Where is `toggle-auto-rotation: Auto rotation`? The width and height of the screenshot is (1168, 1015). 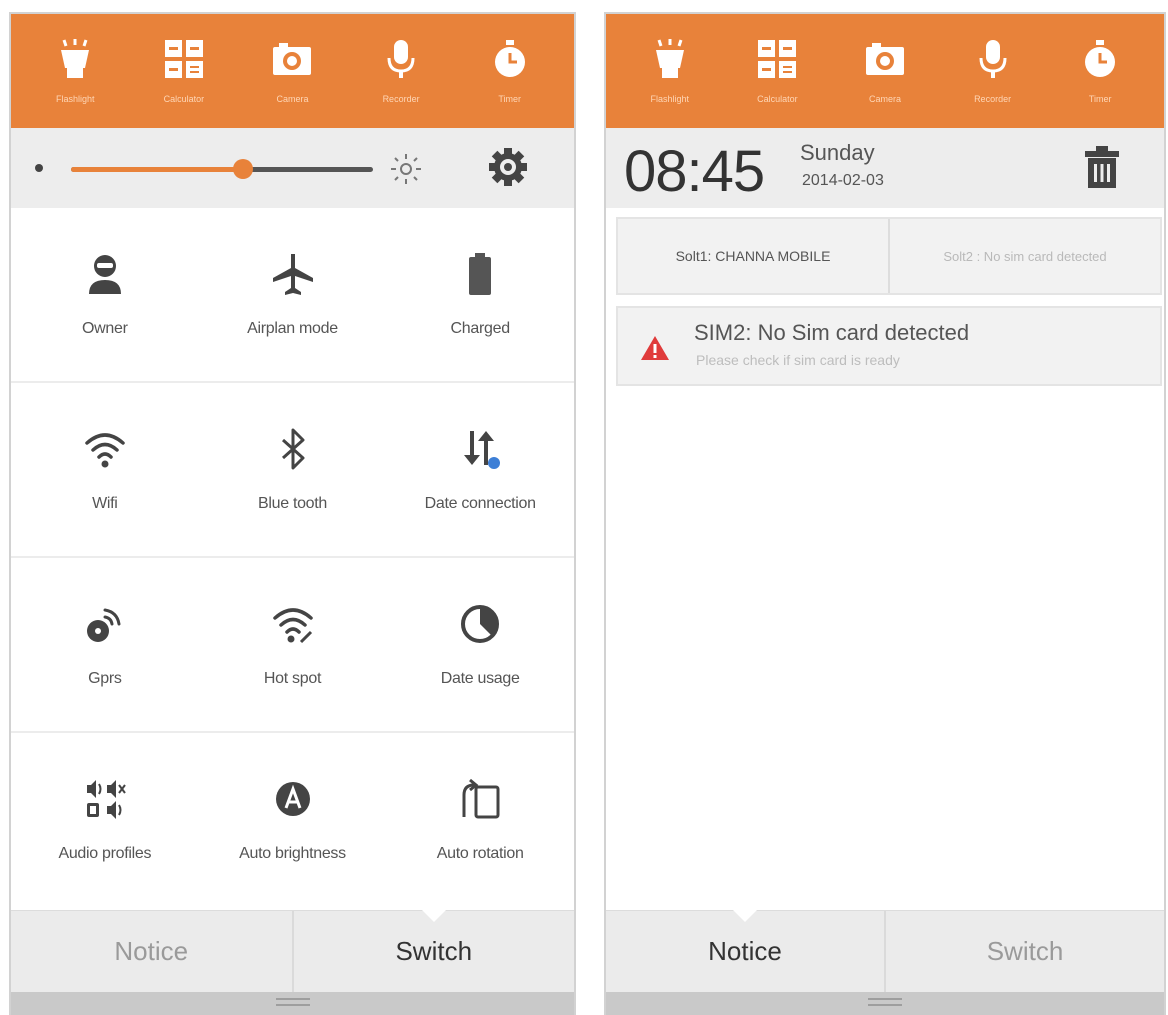
toggle-auto-rotation: Auto rotation is located at coordinates (480, 820).